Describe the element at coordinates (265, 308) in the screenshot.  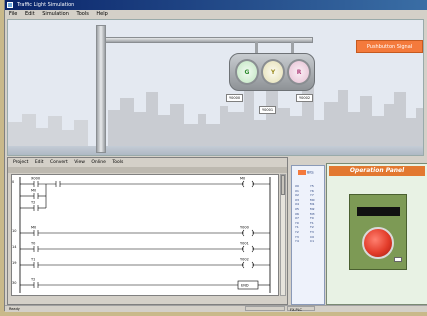
I see `status-field` at that location.